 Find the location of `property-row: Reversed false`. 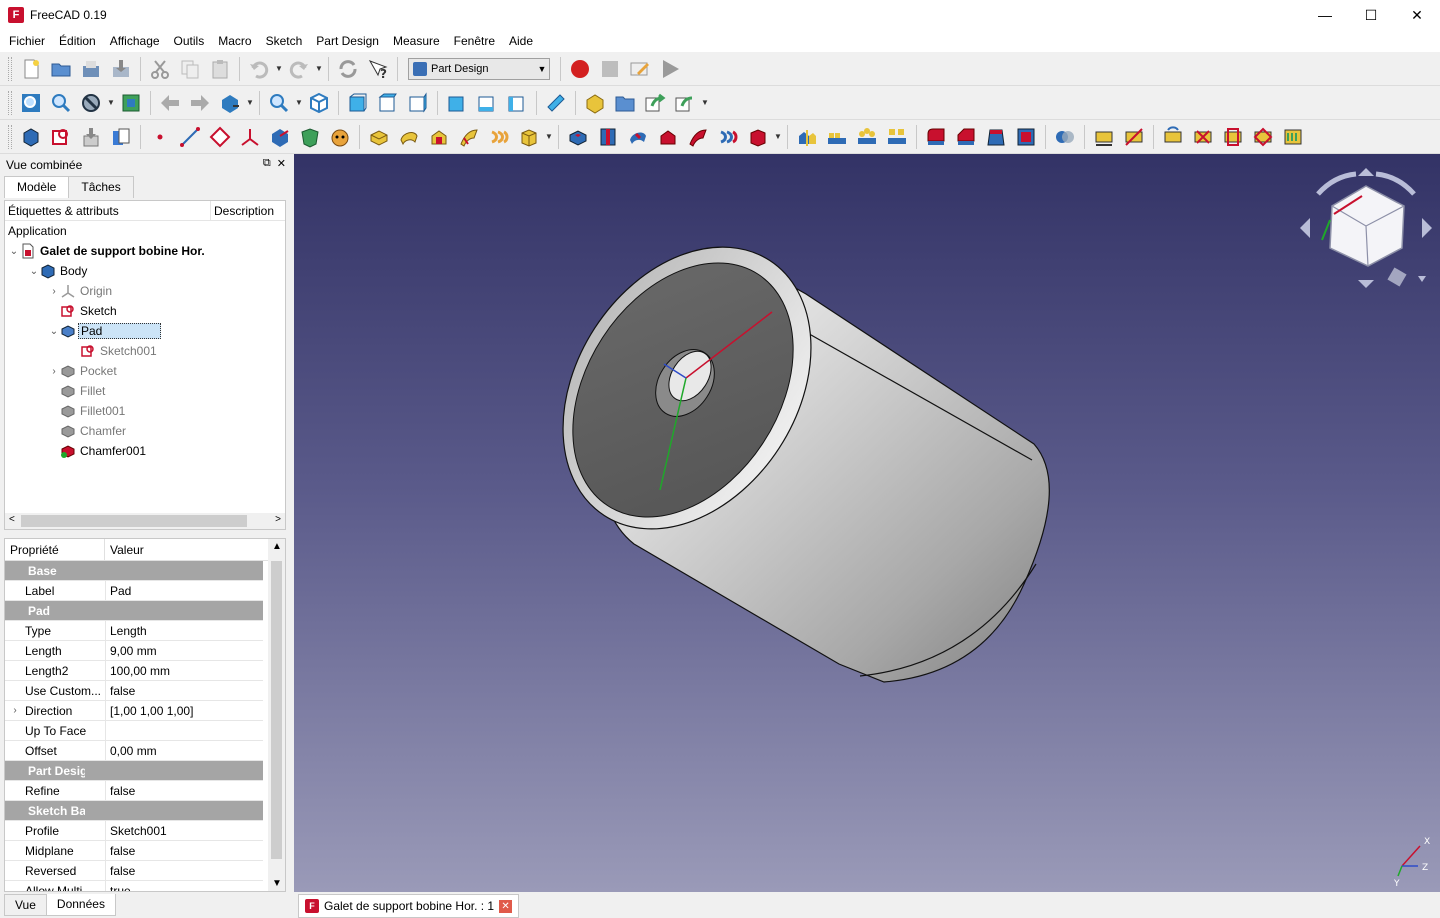

property-row: Reversed false is located at coordinates (134, 870).